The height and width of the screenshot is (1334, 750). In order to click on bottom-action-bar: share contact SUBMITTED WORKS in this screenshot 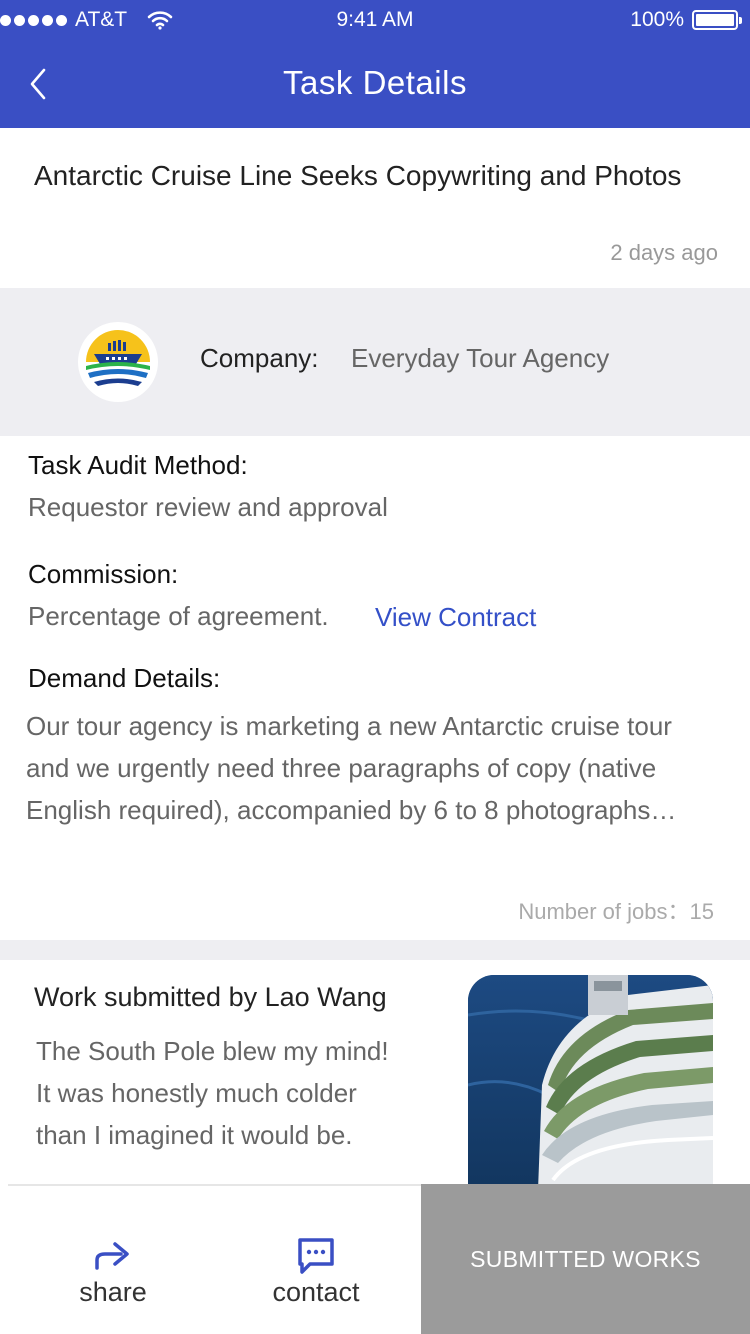, I will do `click(375, 1259)`.